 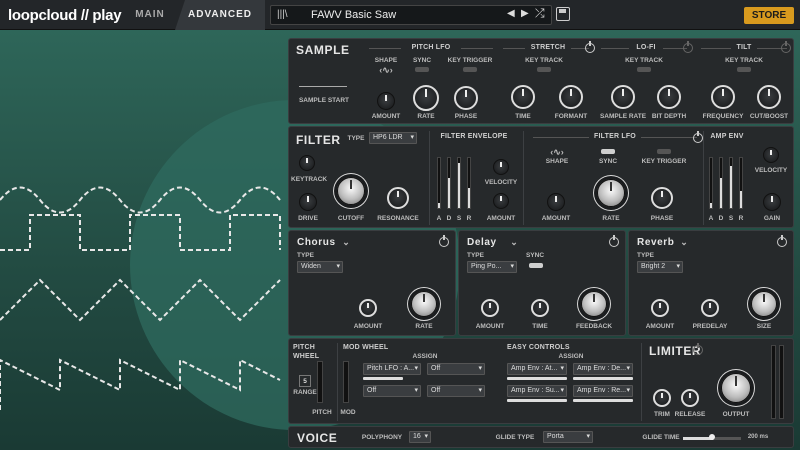 I want to click on limiter-trim-knob, so click(x=662, y=398).